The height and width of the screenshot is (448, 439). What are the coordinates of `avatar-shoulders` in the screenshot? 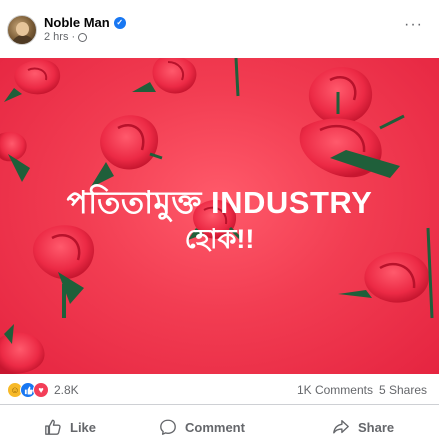 It's located at (23, 39).